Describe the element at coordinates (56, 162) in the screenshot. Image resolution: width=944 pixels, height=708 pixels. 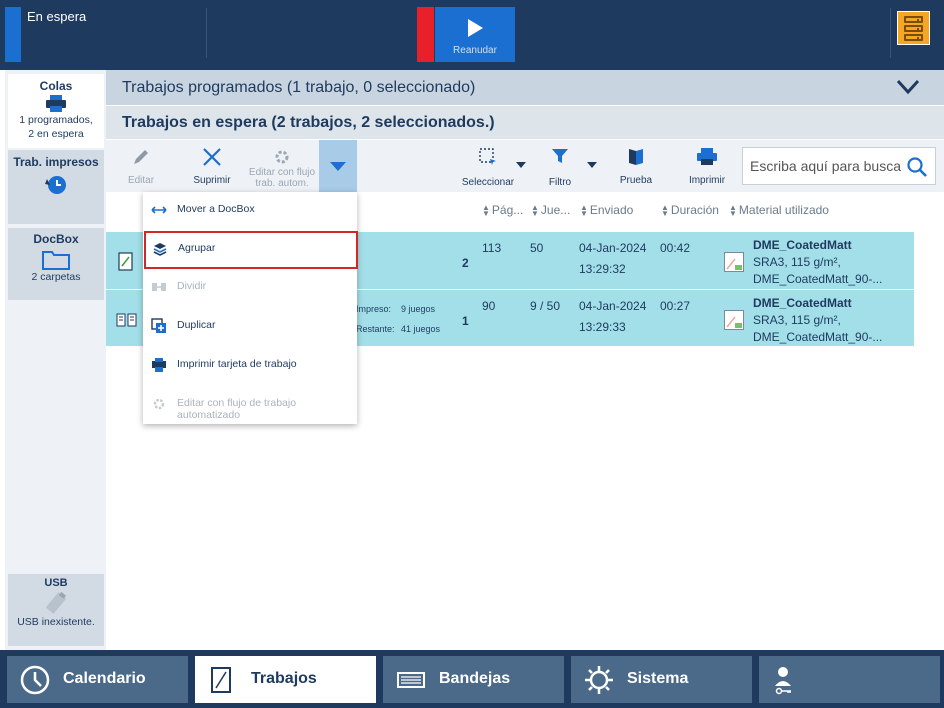
I see `sidebar-trab-title: Trab. impresos` at that location.